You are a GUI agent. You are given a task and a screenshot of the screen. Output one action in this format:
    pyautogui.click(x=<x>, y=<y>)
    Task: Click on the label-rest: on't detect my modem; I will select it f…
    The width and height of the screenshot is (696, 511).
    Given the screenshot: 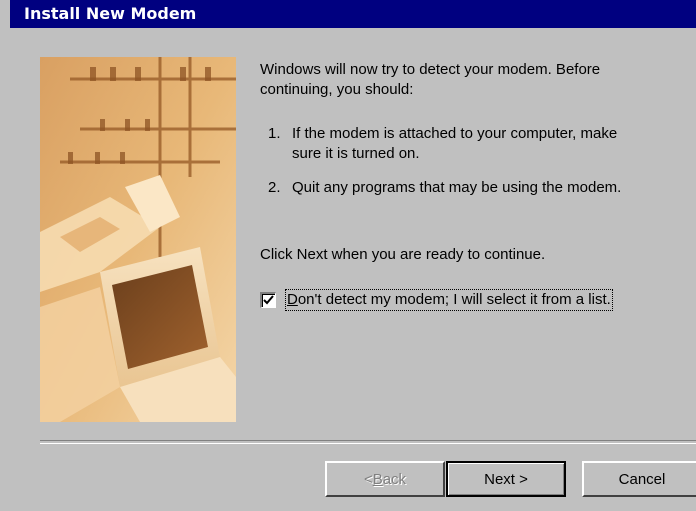 What is the action you would take?
    pyautogui.click(x=454, y=299)
    